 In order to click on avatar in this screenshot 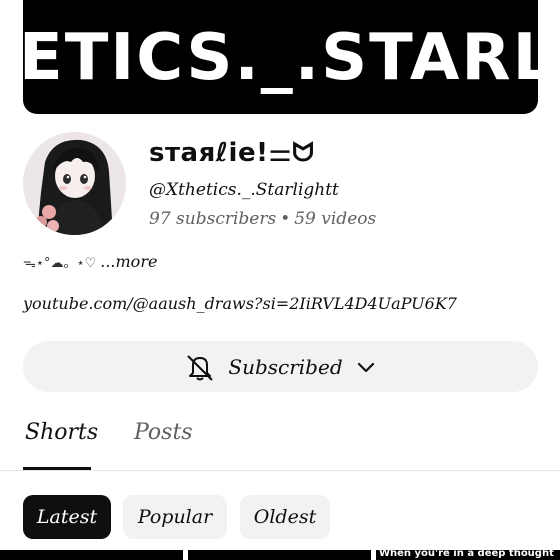, I will do `click(74, 183)`.